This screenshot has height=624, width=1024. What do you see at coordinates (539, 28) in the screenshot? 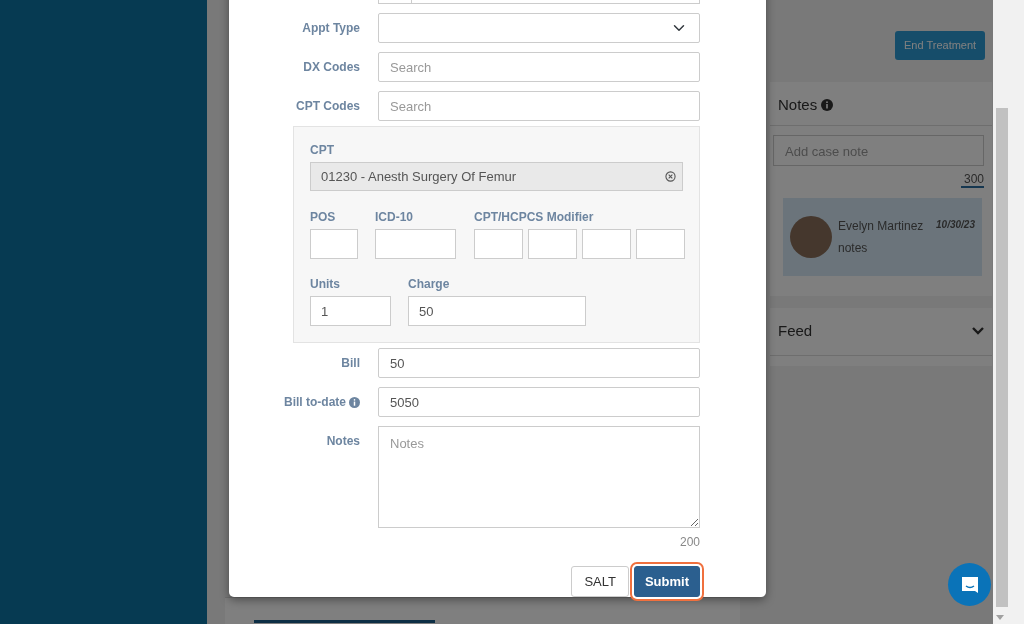
I see `appt-type-select` at bounding box center [539, 28].